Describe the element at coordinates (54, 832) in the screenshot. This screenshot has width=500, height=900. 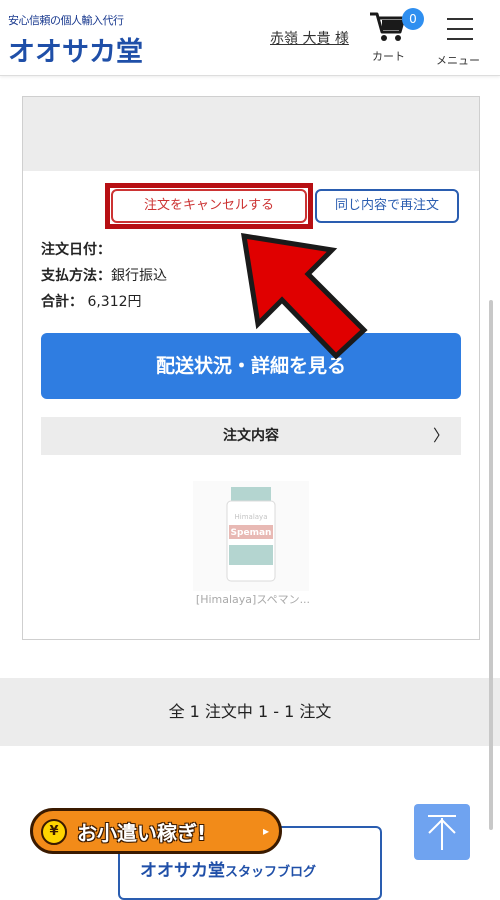
I see `yen-coin-icon: ¥` at that location.